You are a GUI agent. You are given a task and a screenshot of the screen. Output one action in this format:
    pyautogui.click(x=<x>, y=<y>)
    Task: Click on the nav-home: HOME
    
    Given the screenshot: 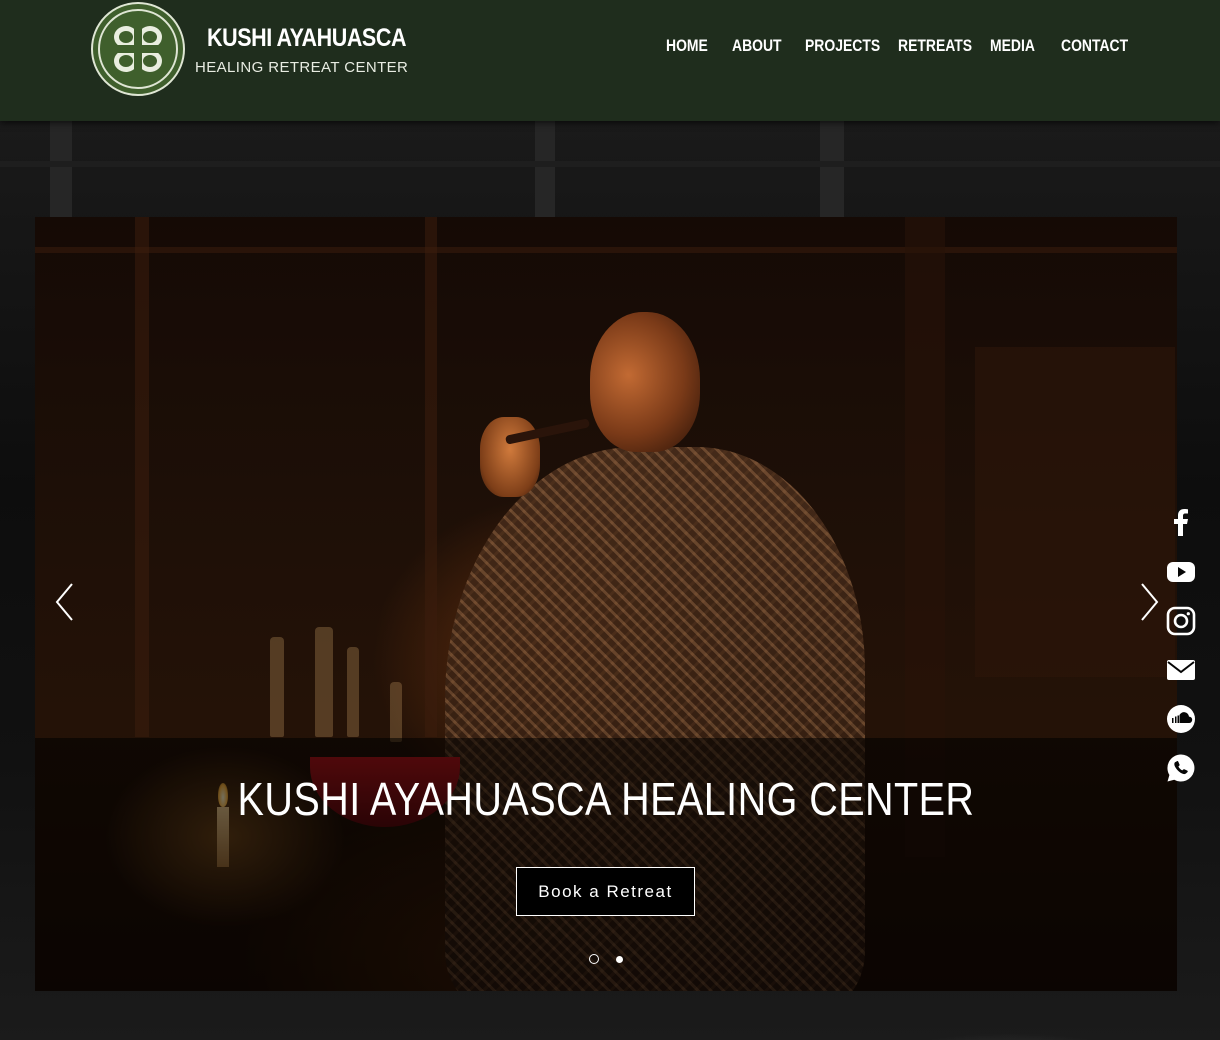 What is the action you would take?
    pyautogui.click(x=687, y=46)
    